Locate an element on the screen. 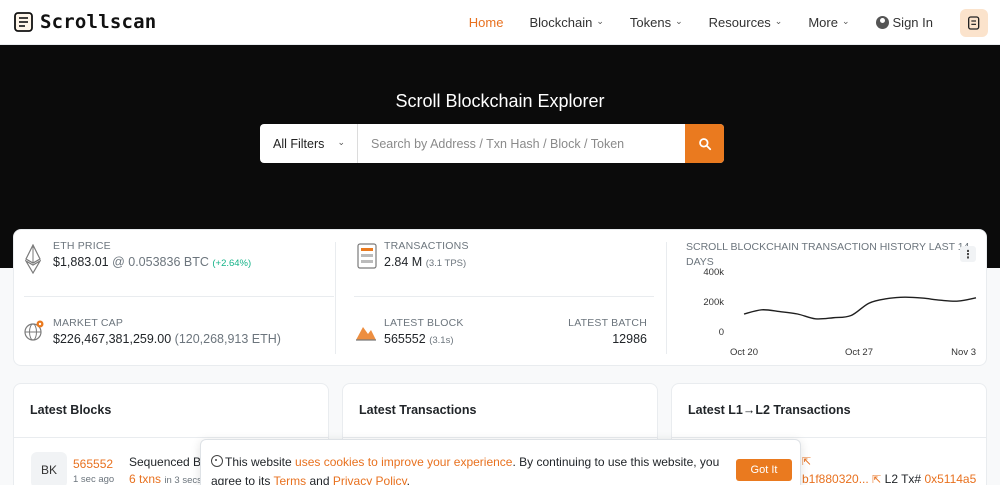 The width and height of the screenshot is (1000, 485). nav-signin: Sign In is located at coordinates (904, 22).